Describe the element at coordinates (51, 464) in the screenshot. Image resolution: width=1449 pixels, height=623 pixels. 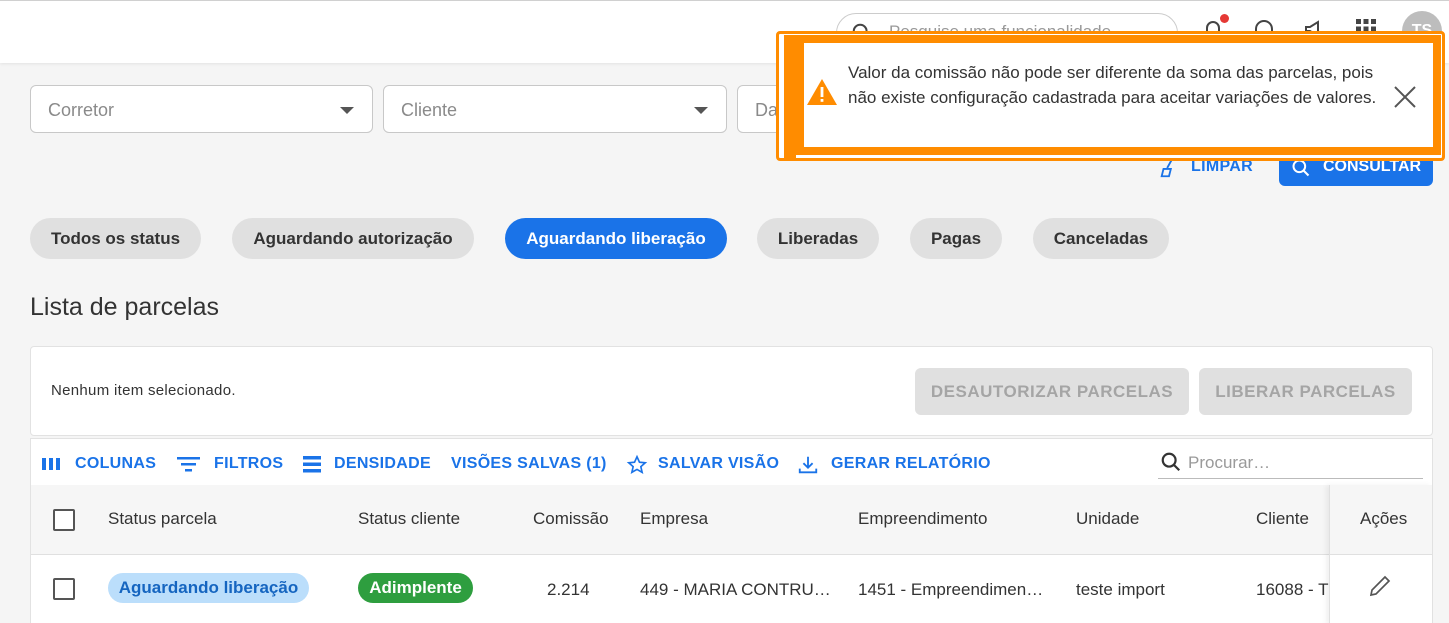
I see `columns-icon` at that location.